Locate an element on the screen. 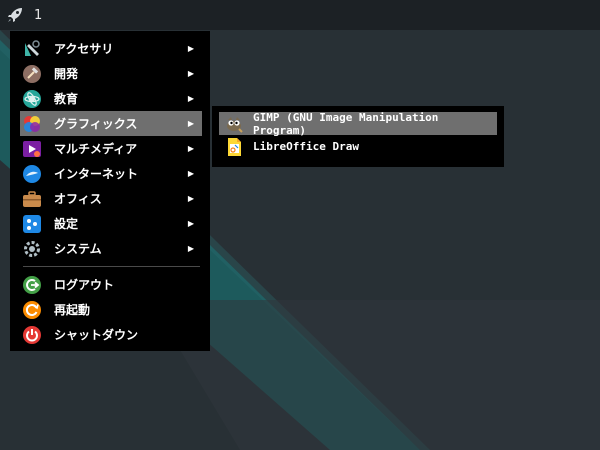 Image resolution: width=600 pixels, height=450 pixels. menu-item-shutdown: シャットダウン is located at coordinates (112, 334).